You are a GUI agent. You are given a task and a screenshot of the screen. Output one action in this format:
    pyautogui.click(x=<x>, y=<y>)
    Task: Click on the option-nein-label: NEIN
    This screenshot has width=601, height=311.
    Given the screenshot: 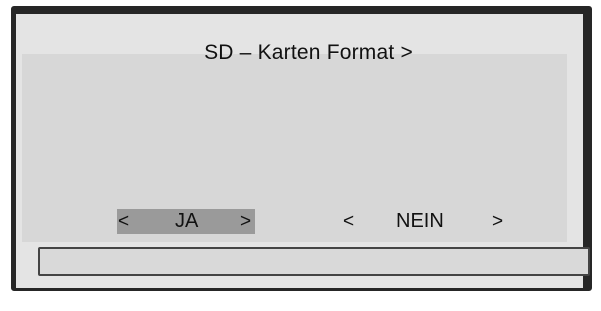 What is the action you would take?
    pyautogui.click(x=420, y=221)
    